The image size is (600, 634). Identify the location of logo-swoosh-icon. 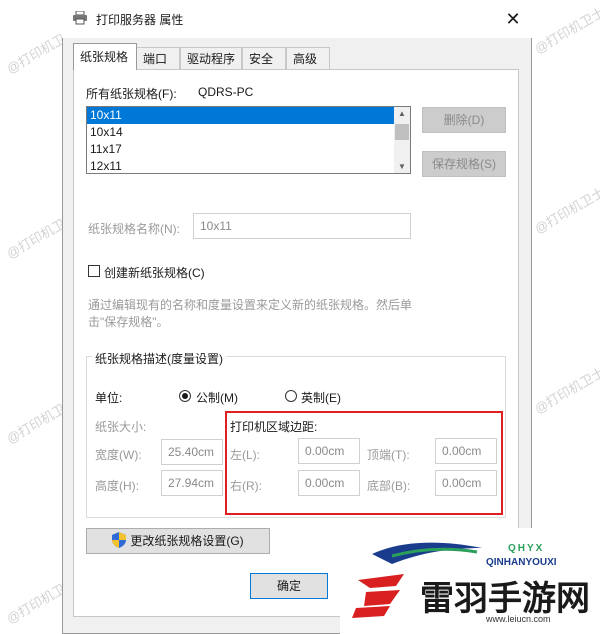
(427, 553).